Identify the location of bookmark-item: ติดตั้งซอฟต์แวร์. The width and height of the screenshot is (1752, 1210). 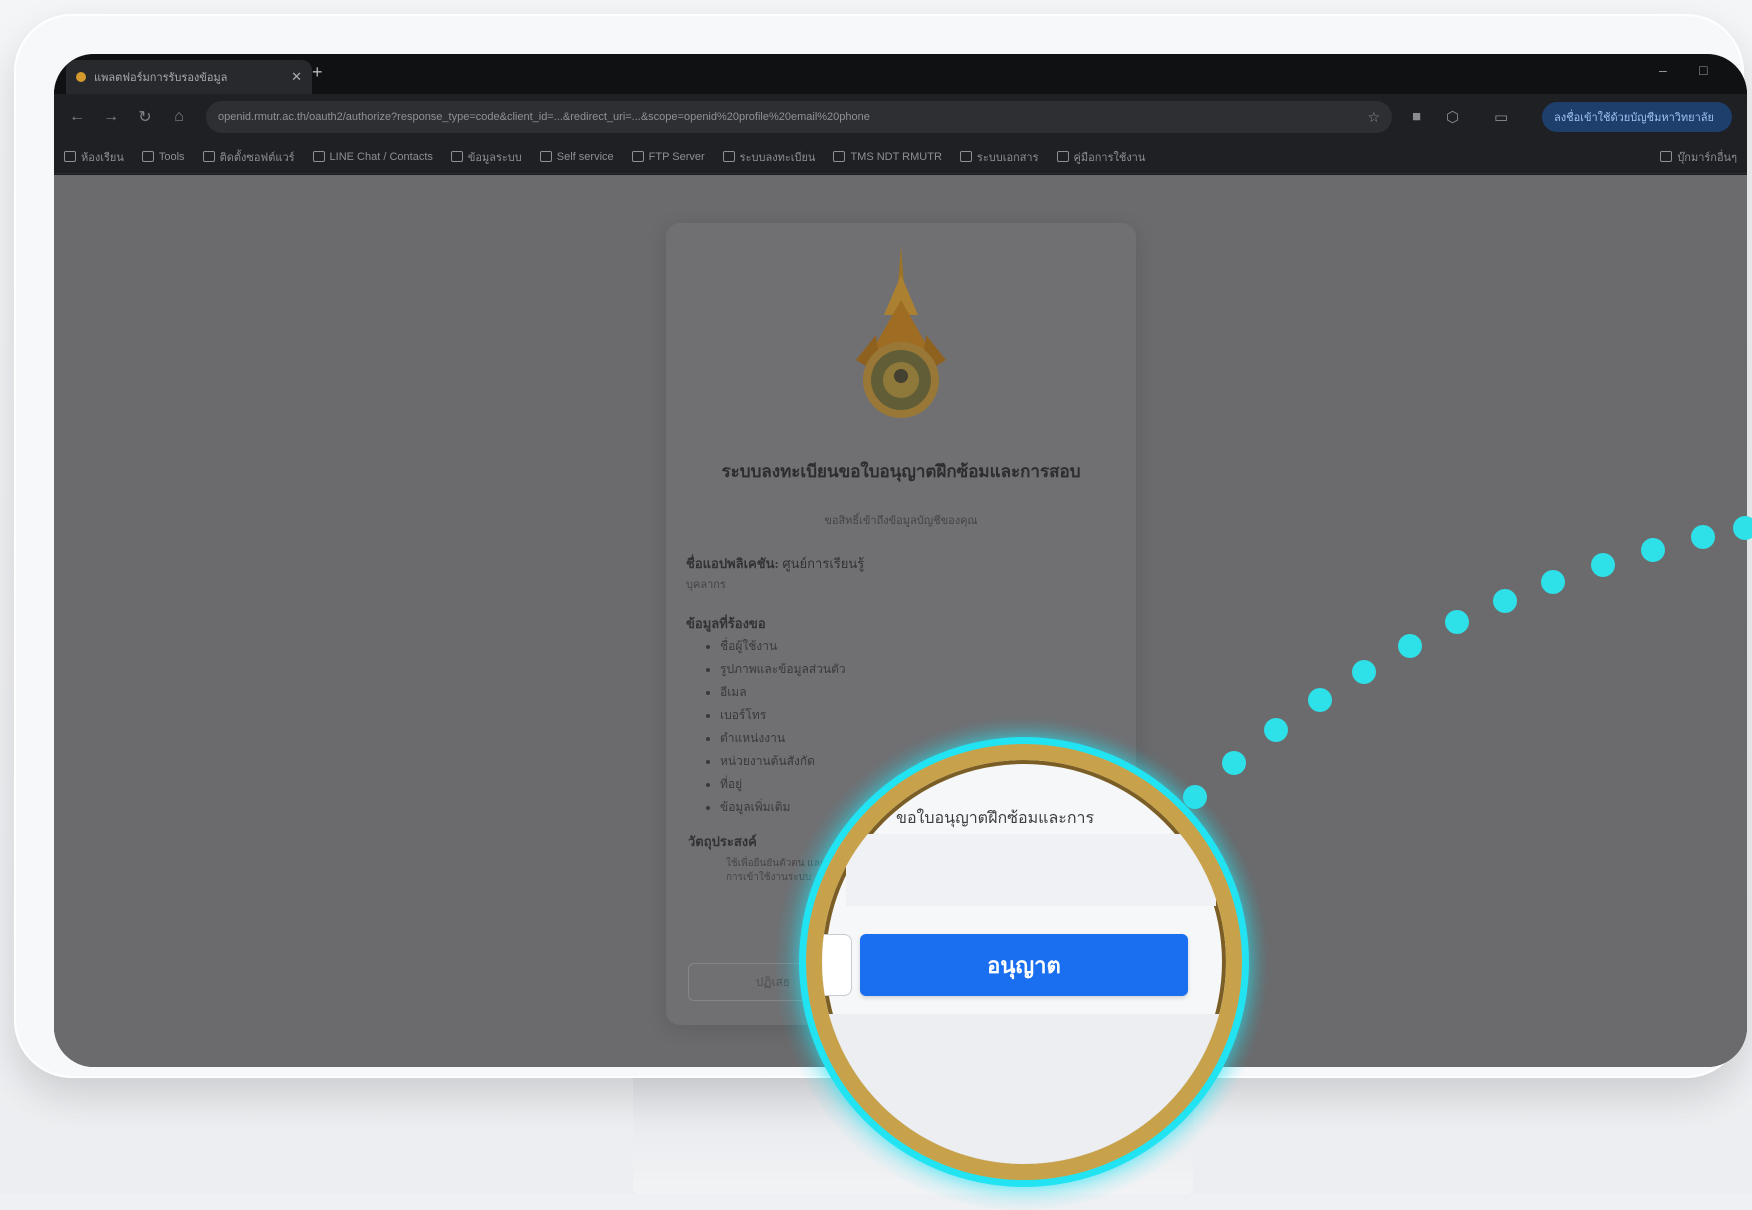
(248, 157).